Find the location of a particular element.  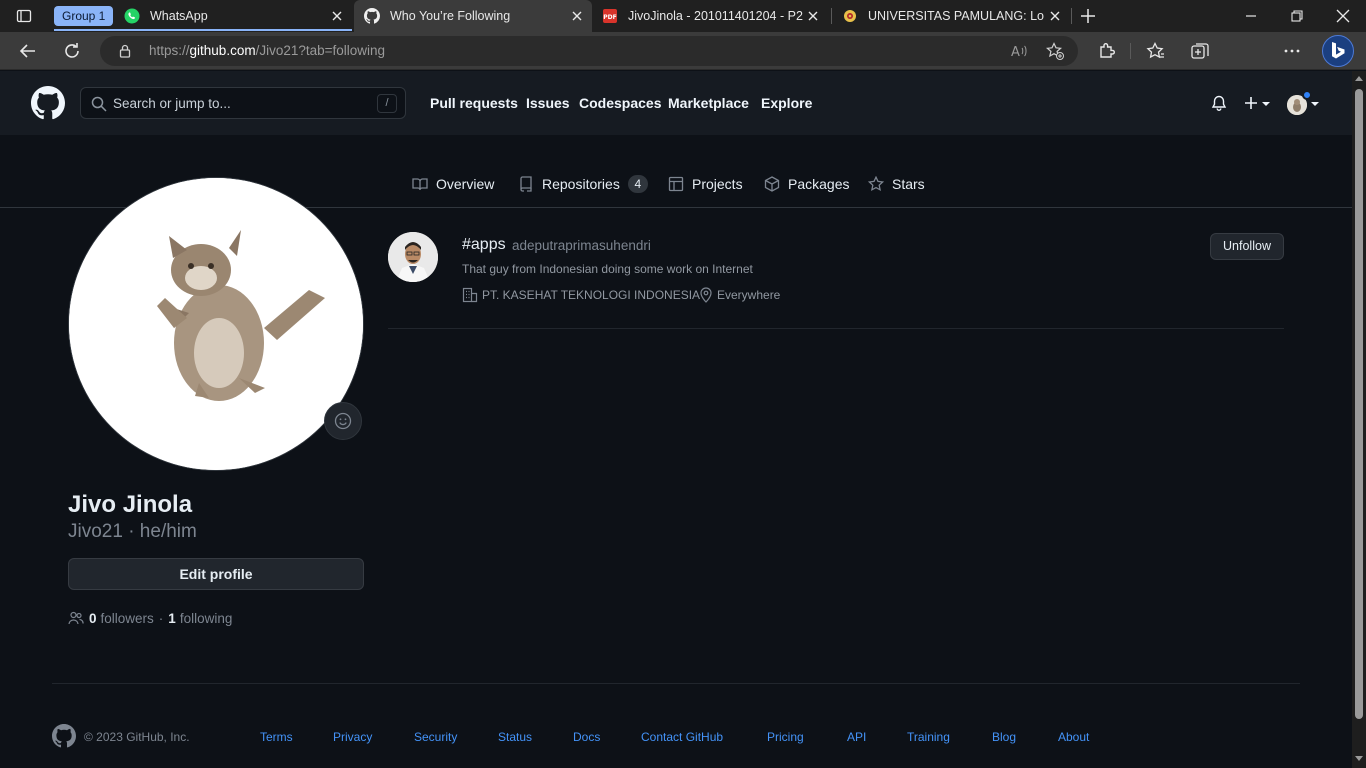

following-link: 1 following is located at coordinates (200, 618).